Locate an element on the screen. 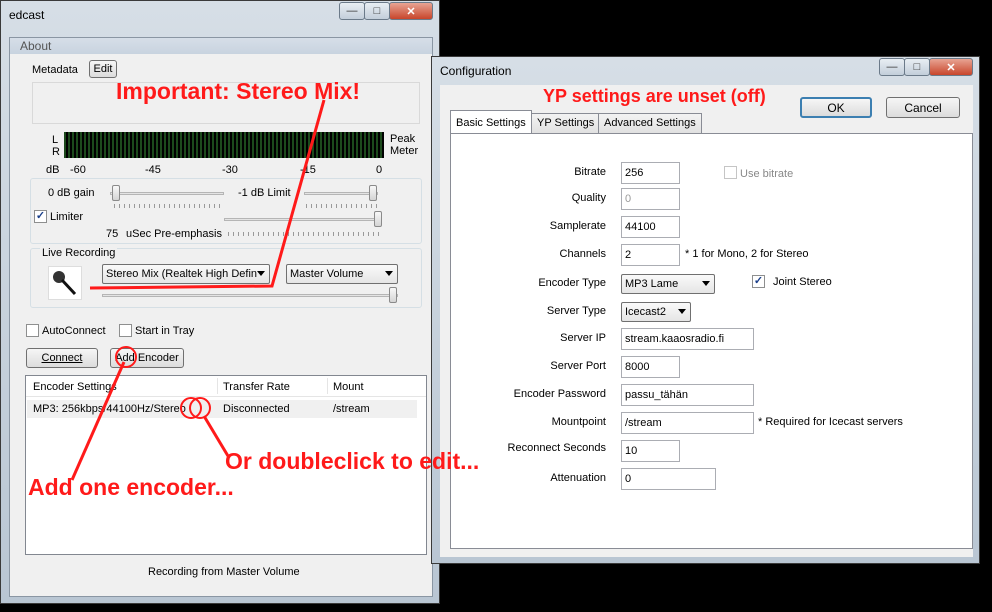 The image size is (992, 612). use-bitrate-checkbox is located at coordinates (730, 172).